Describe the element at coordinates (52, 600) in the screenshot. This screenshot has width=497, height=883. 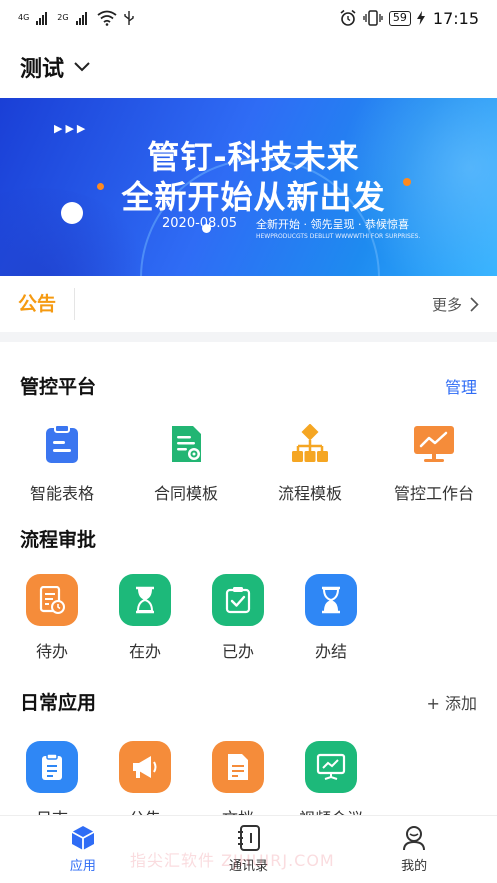
I see `pending-doc-icon` at that location.